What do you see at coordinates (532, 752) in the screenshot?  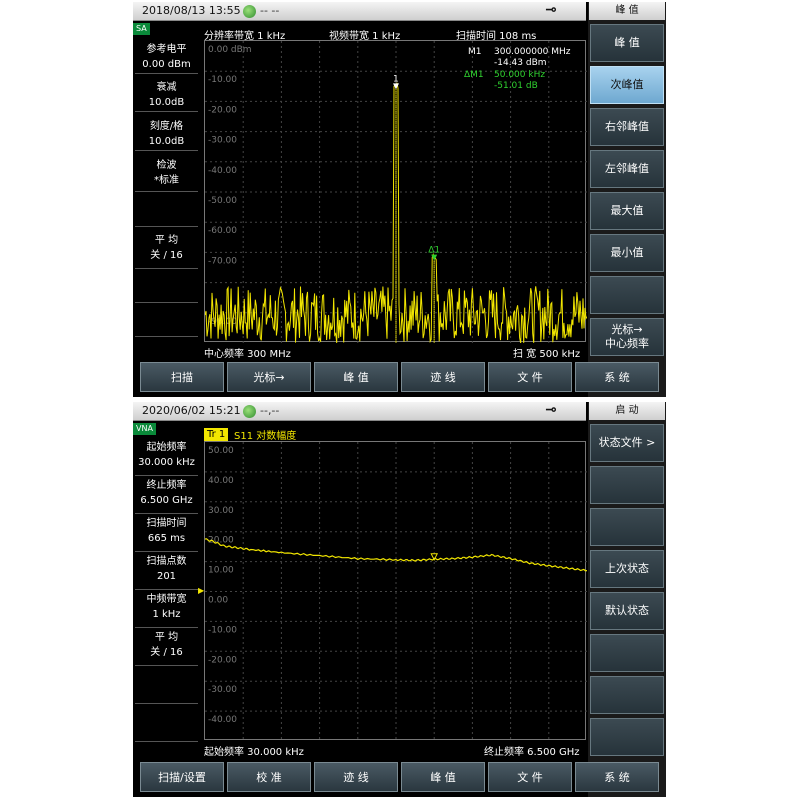 I see `stop-freq-readout: 终止频率 6.500 GHz` at bounding box center [532, 752].